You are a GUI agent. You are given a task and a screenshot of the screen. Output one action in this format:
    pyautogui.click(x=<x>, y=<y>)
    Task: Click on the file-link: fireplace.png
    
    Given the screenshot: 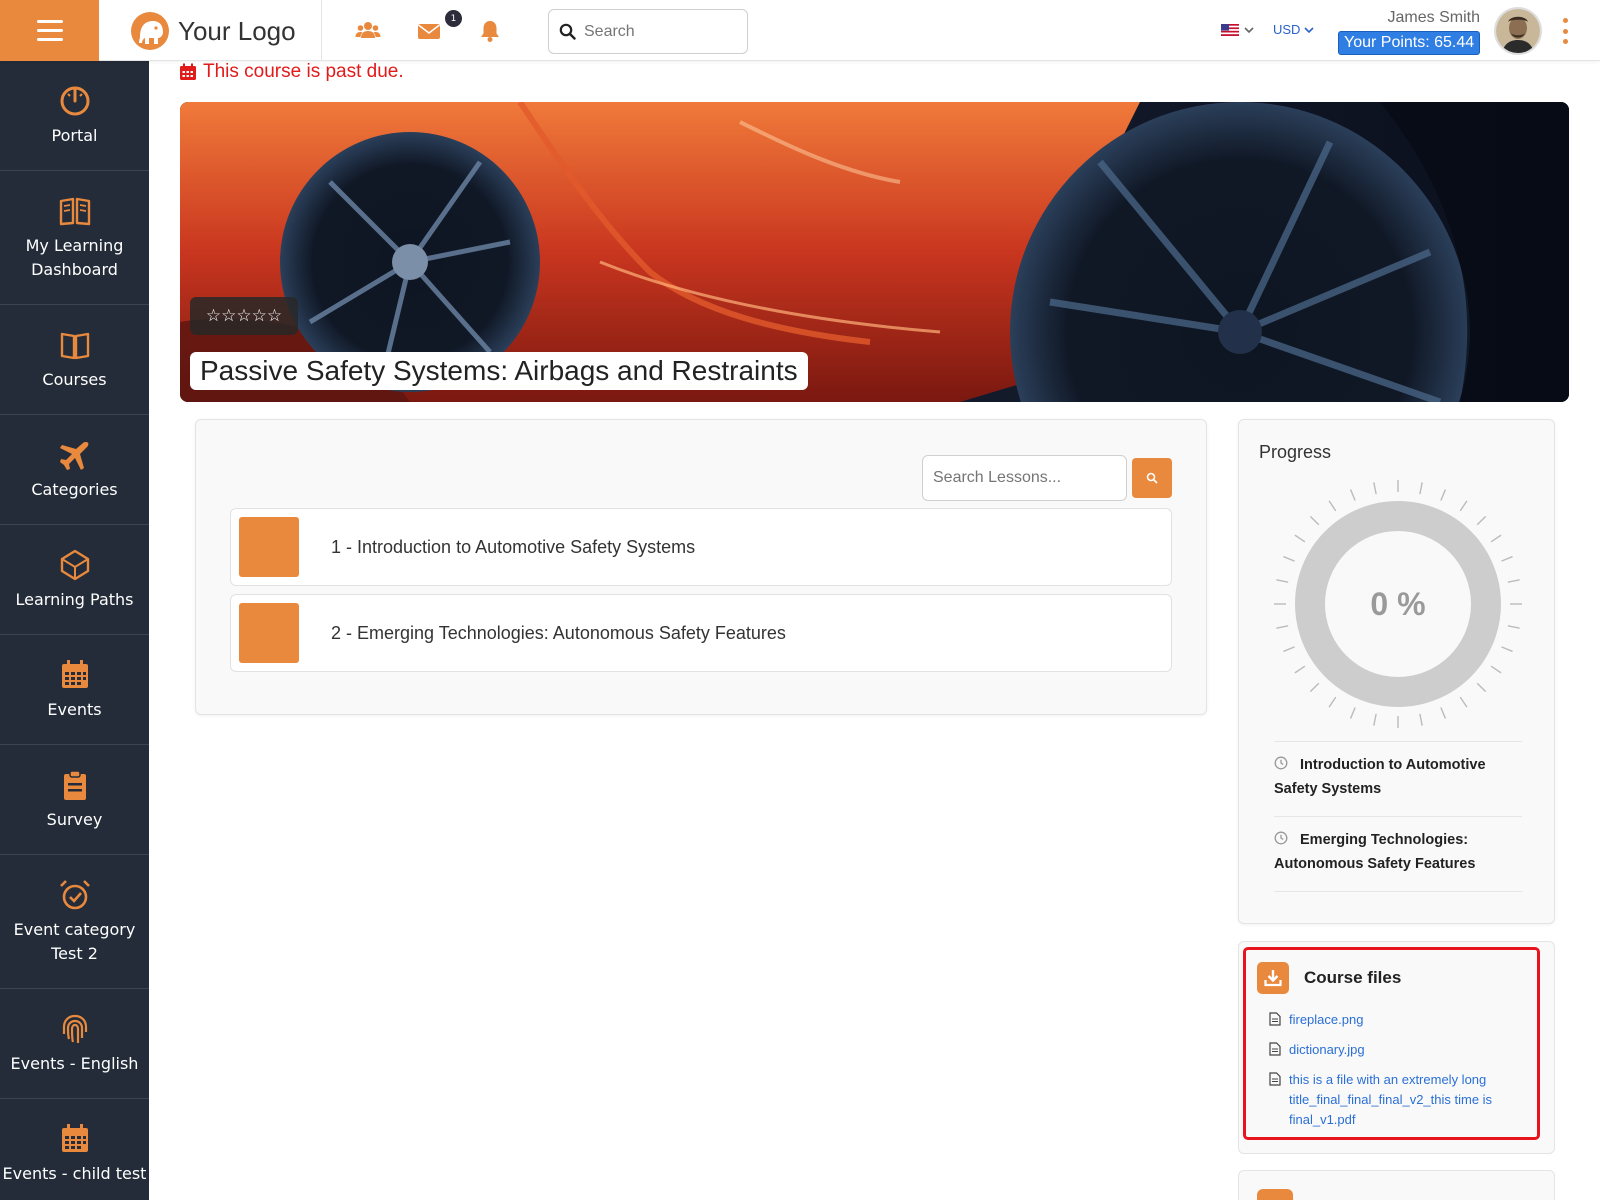 What is the action you would take?
    pyautogui.click(x=1326, y=1020)
    